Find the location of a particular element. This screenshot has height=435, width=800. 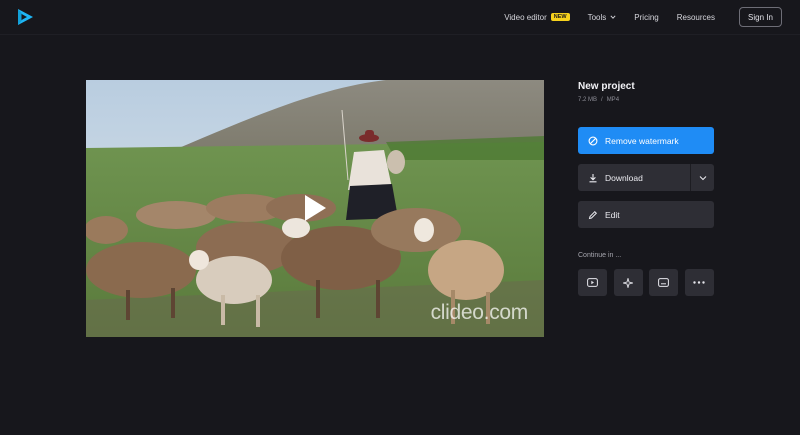

continue-ai-button is located at coordinates (628, 282).